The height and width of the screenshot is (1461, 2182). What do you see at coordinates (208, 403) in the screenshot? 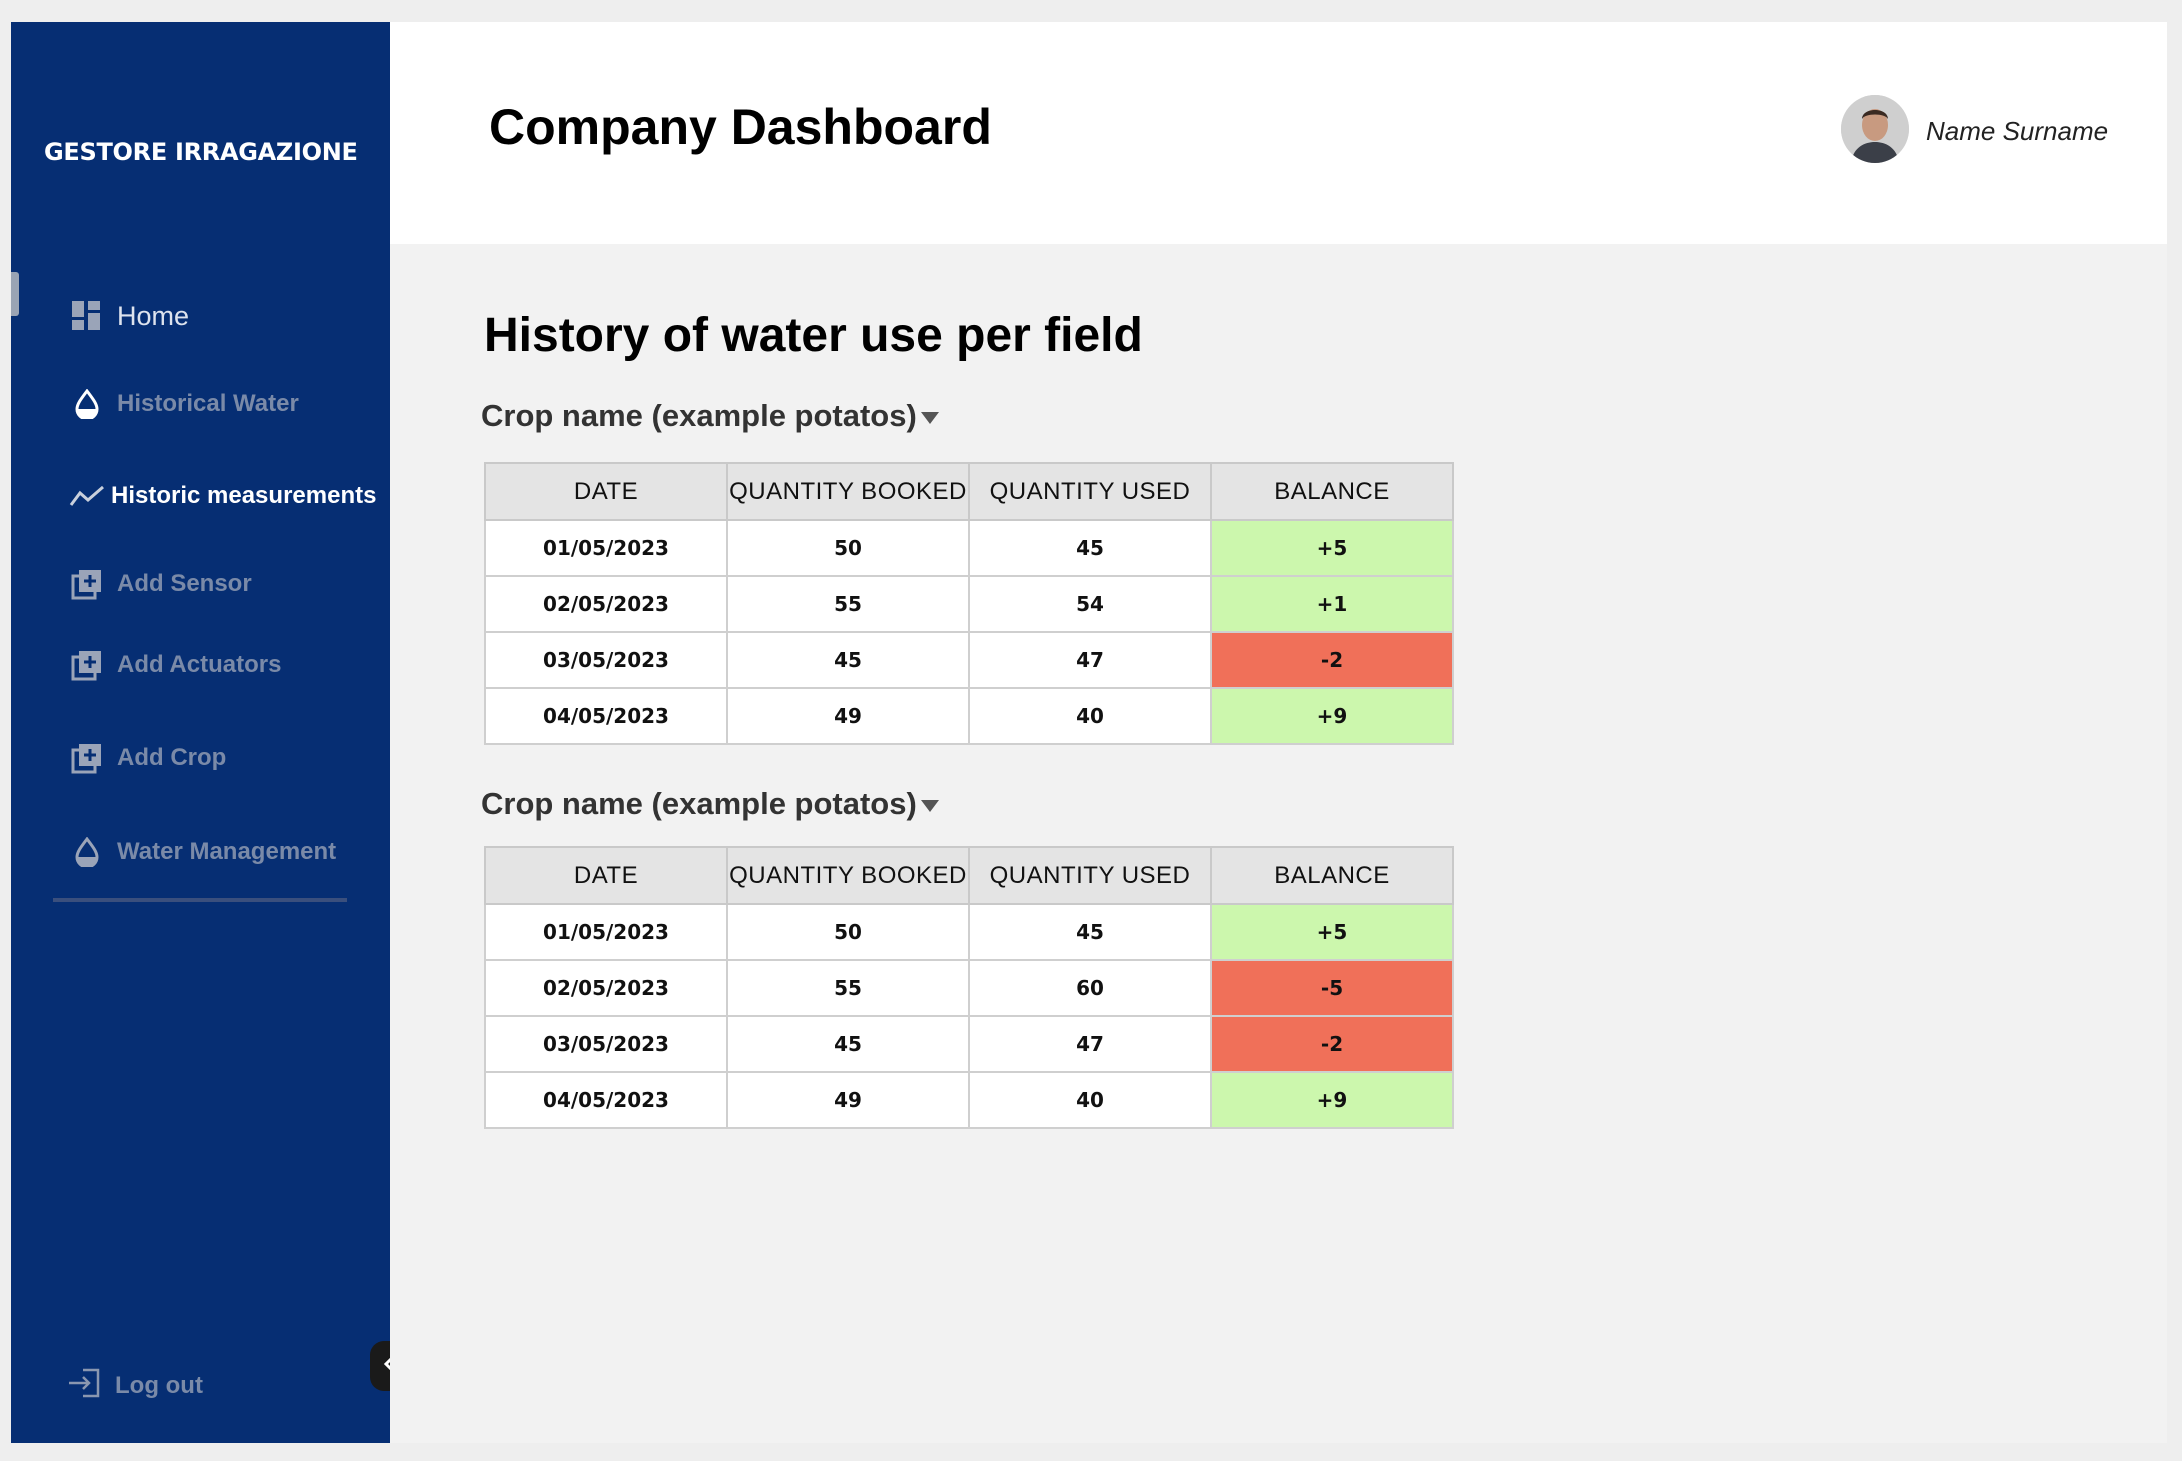
I see `sidebar-item-label: Historical Water` at bounding box center [208, 403].